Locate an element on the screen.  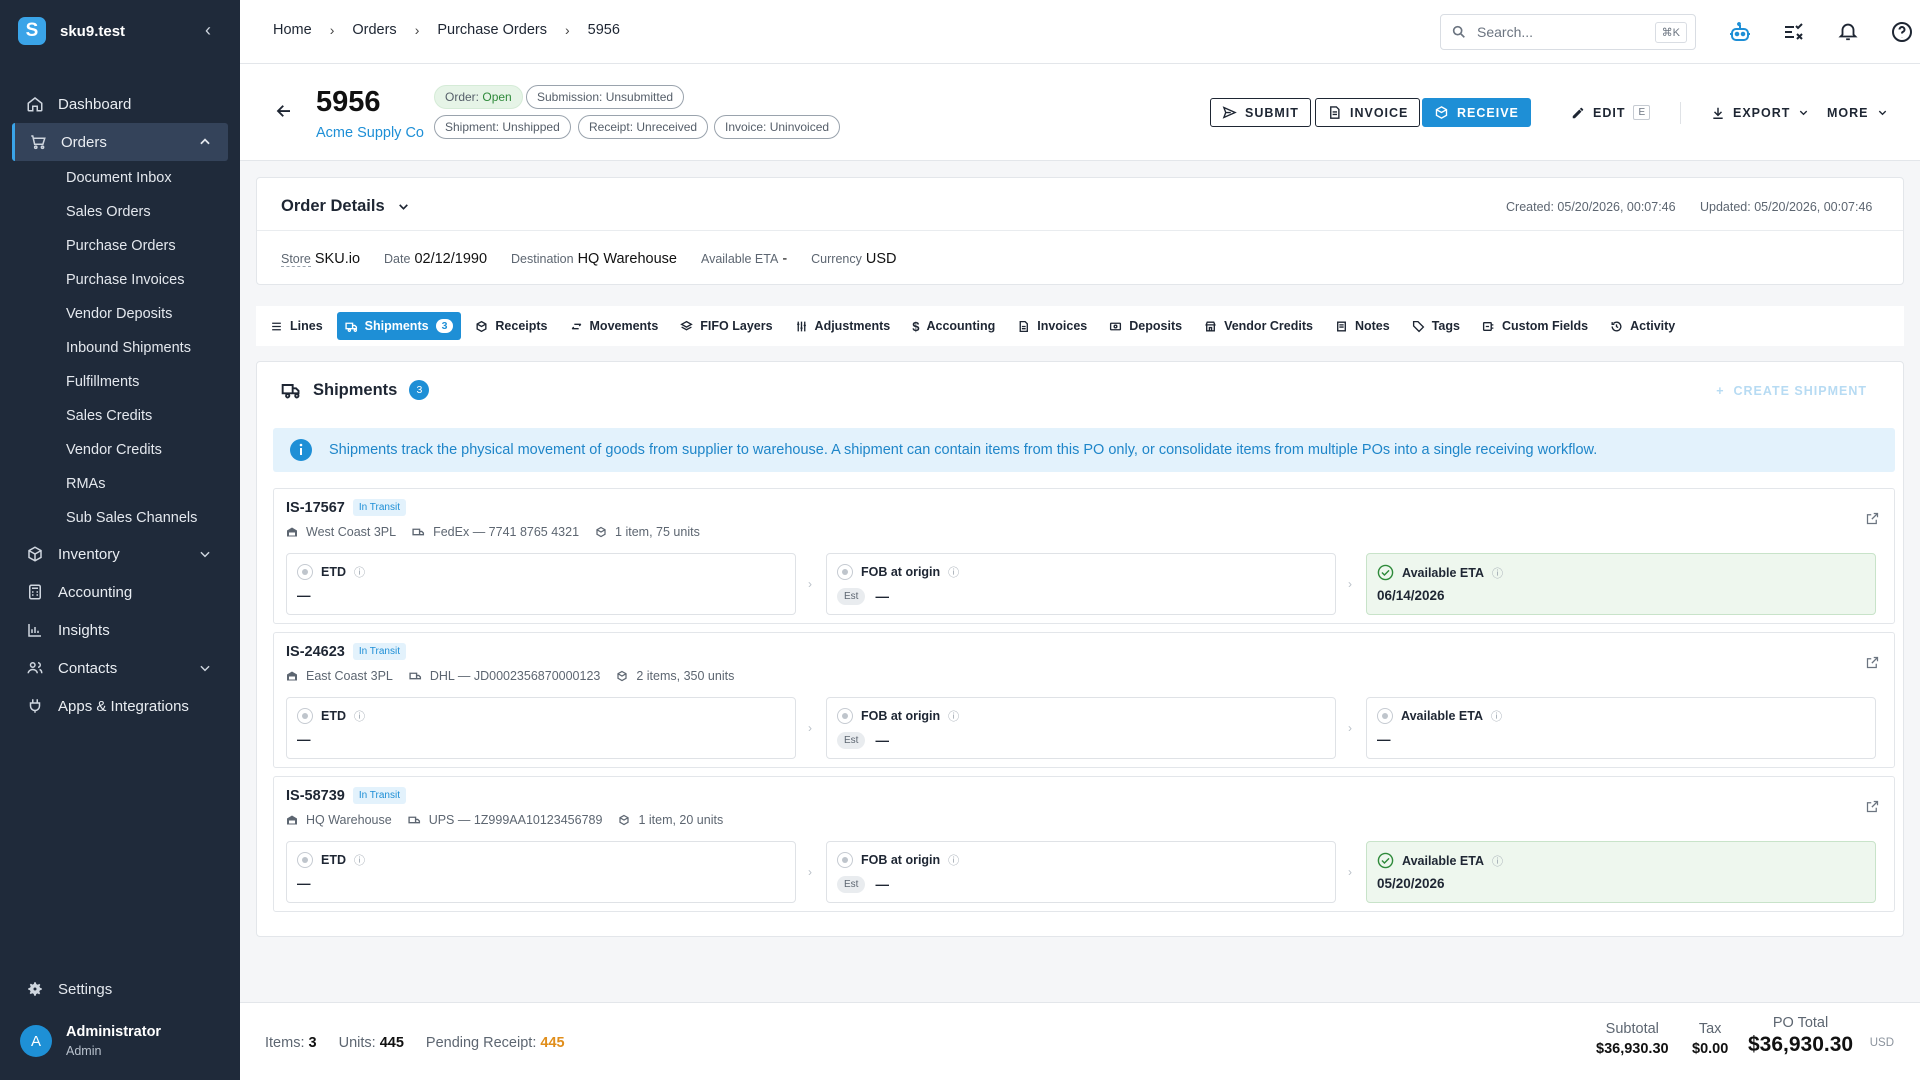
nav-sub-purchase-orders: Purchase Orders is located at coordinates (120, 246).